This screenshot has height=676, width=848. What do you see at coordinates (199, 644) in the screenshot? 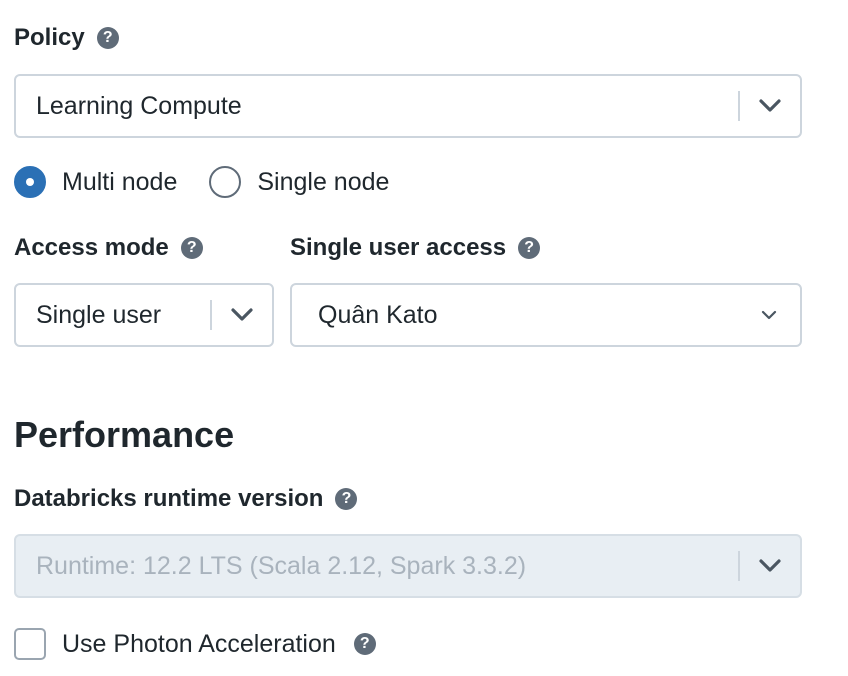
I see `photon-acceleration-label: Use Photon Acceleration` at bounding box center [199, 644].